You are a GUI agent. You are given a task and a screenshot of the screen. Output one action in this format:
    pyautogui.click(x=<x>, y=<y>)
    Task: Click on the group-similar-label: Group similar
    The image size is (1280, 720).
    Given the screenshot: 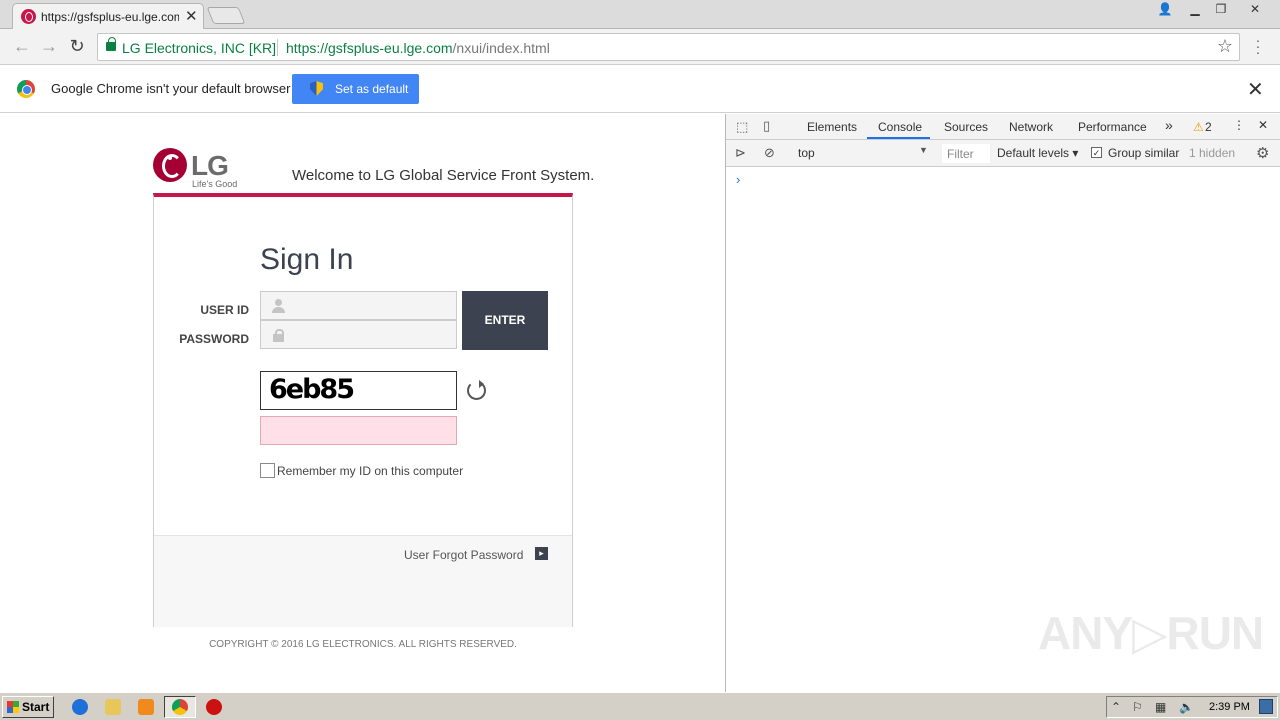 What is the action you would take?
    pyautogui.click(x=1143, y=153)
    